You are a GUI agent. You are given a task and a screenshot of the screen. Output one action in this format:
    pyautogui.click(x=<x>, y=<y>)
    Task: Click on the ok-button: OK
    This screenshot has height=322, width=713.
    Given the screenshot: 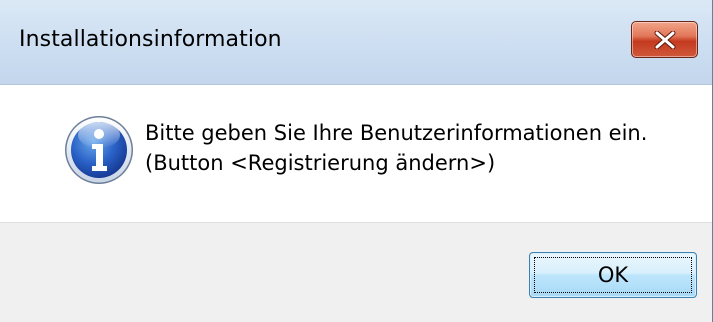 What is the action you would take?
    pyautogui.click(x=613, y=275)
    